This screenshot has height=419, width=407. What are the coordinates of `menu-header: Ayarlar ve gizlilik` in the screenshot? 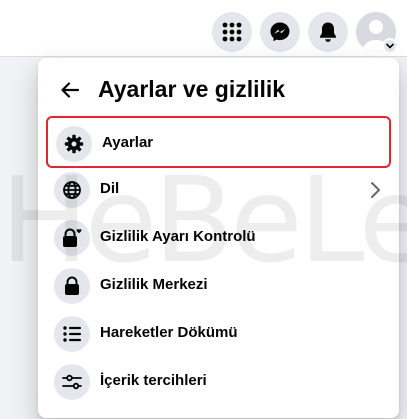 It's located at (218, 88).